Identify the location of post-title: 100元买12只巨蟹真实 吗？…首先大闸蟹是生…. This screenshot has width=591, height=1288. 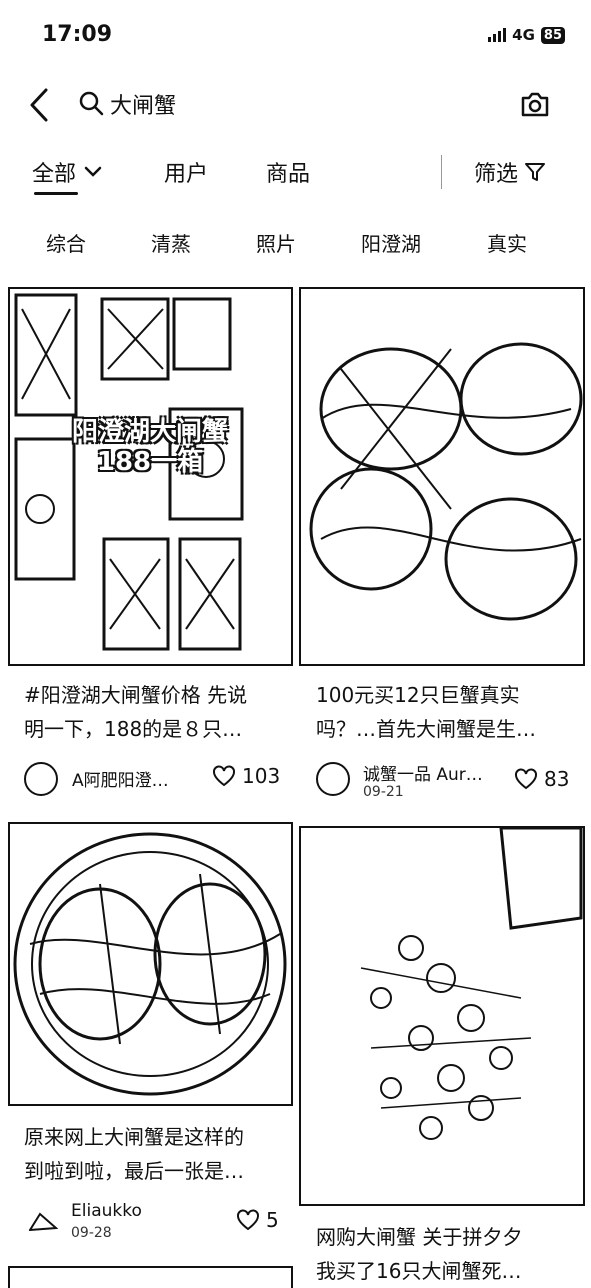
(446, 712).